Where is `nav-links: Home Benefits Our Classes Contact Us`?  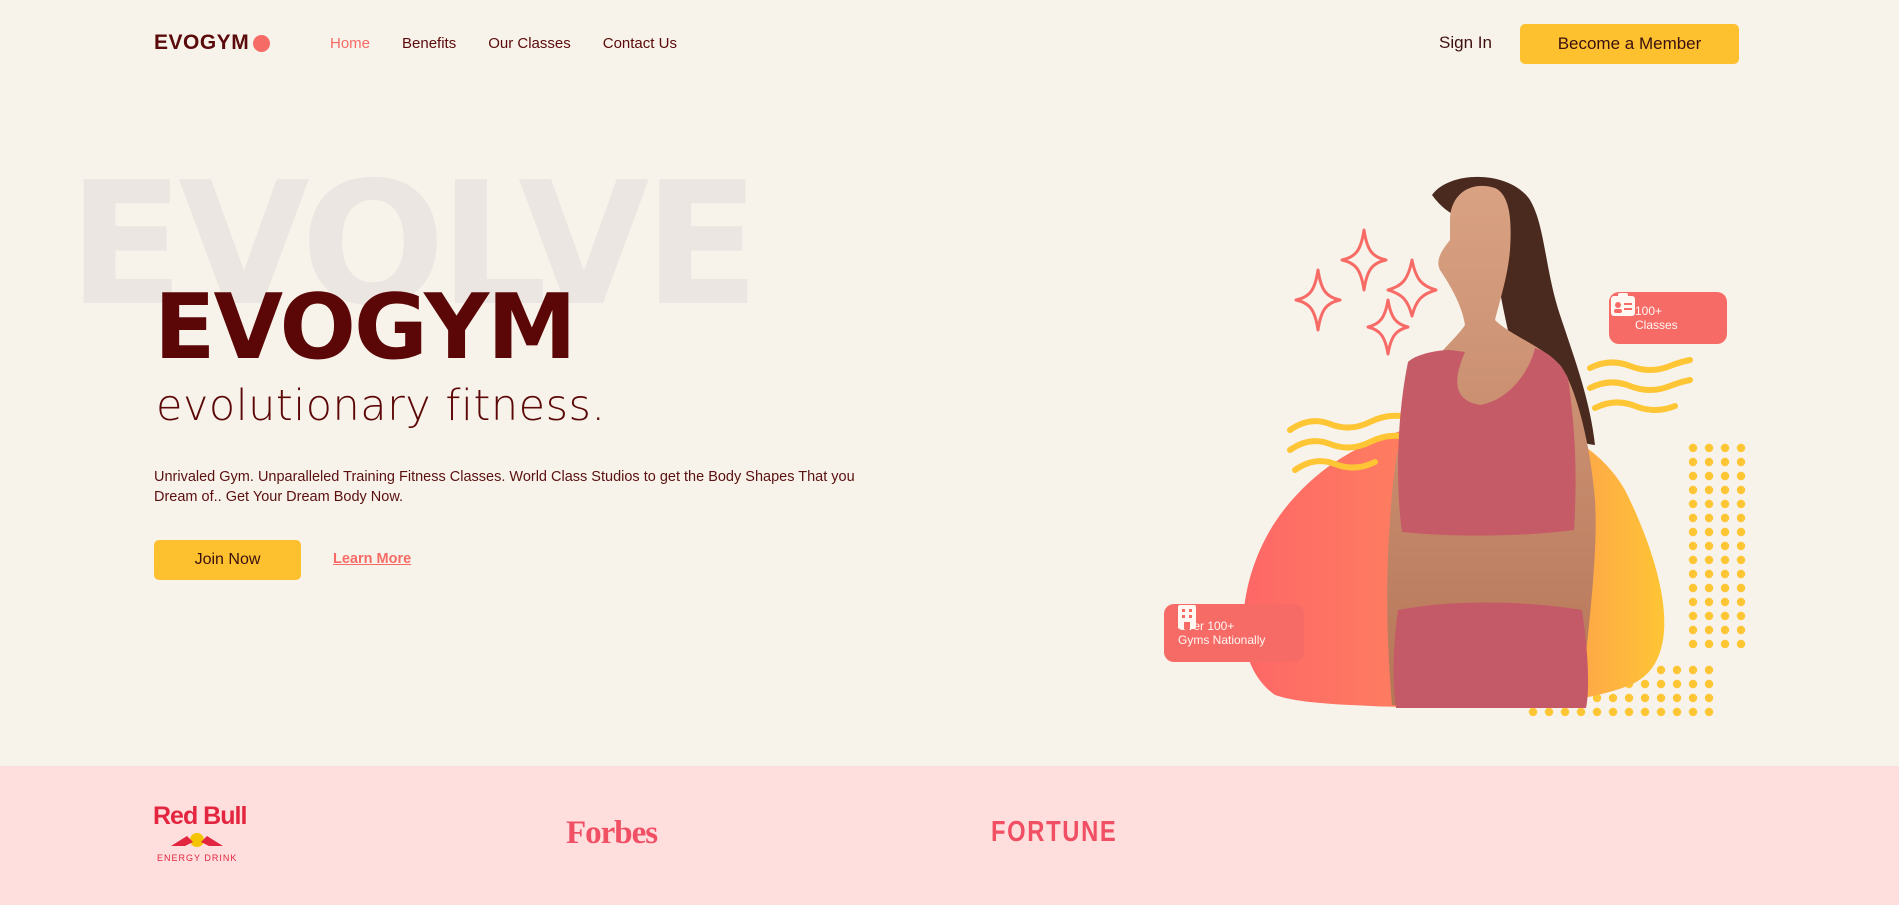
nav-links: Home Benefits Our Classes Contact Us is located at coordinates (503, 43).